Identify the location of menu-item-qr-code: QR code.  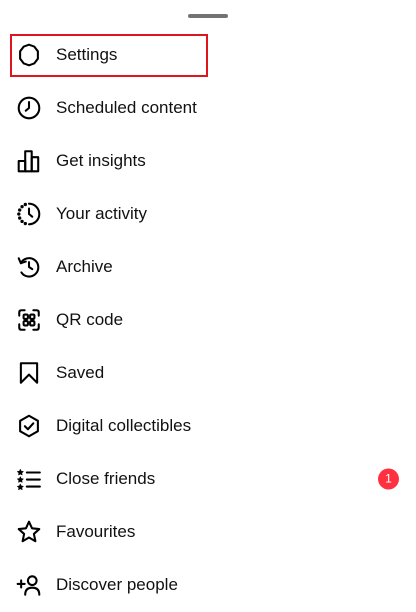
(208, 319).